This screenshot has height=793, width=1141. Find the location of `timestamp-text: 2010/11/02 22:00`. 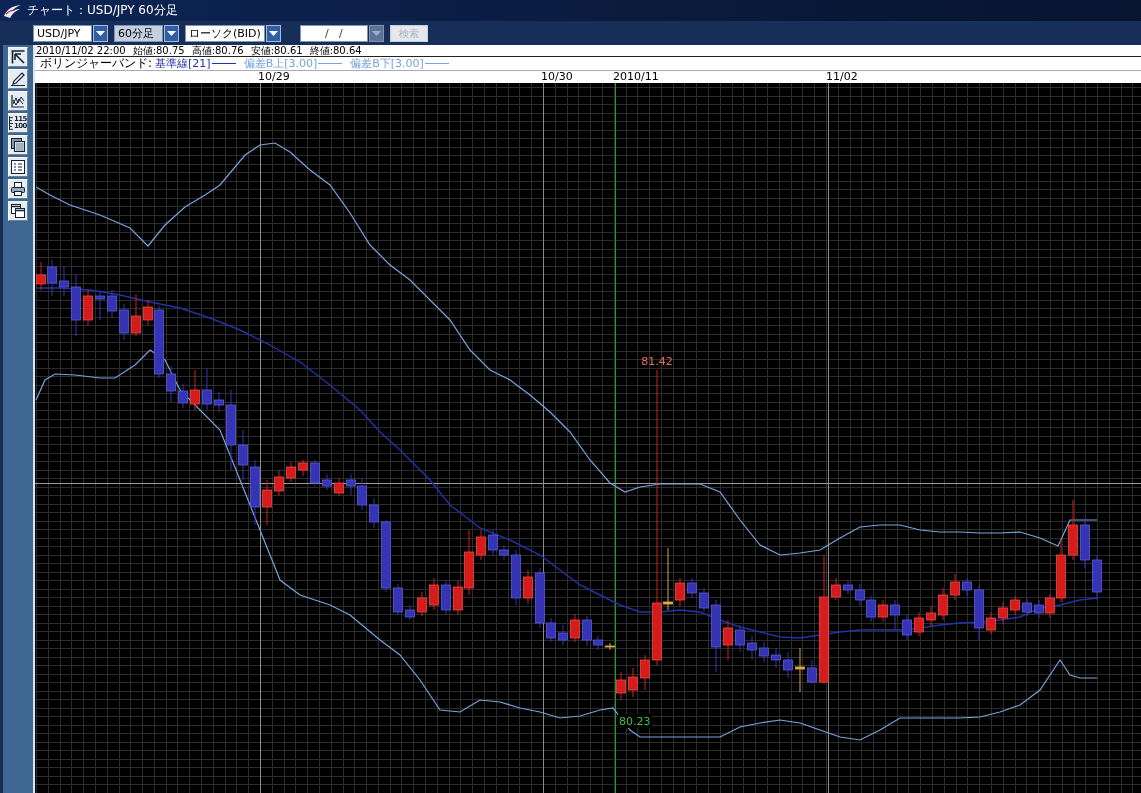

timestamp-text: 2010/11/02 22:00 is located at coordinates (81, 50).